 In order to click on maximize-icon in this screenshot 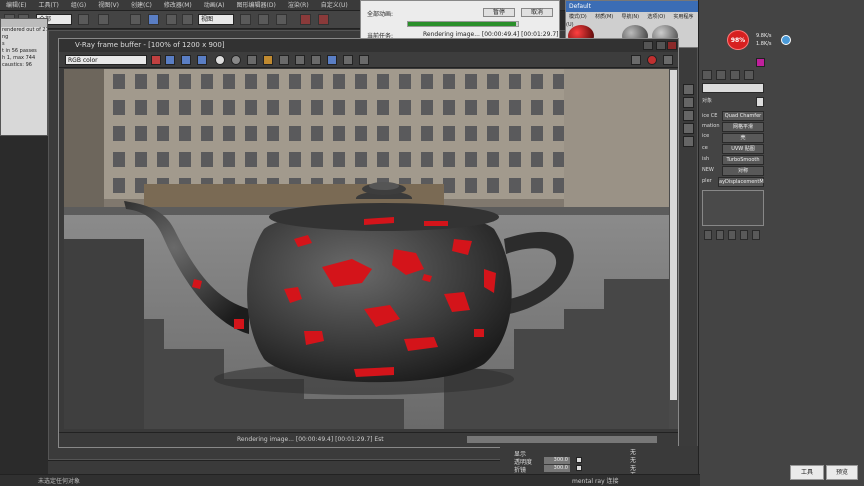, I will do `click(661, 45)`.